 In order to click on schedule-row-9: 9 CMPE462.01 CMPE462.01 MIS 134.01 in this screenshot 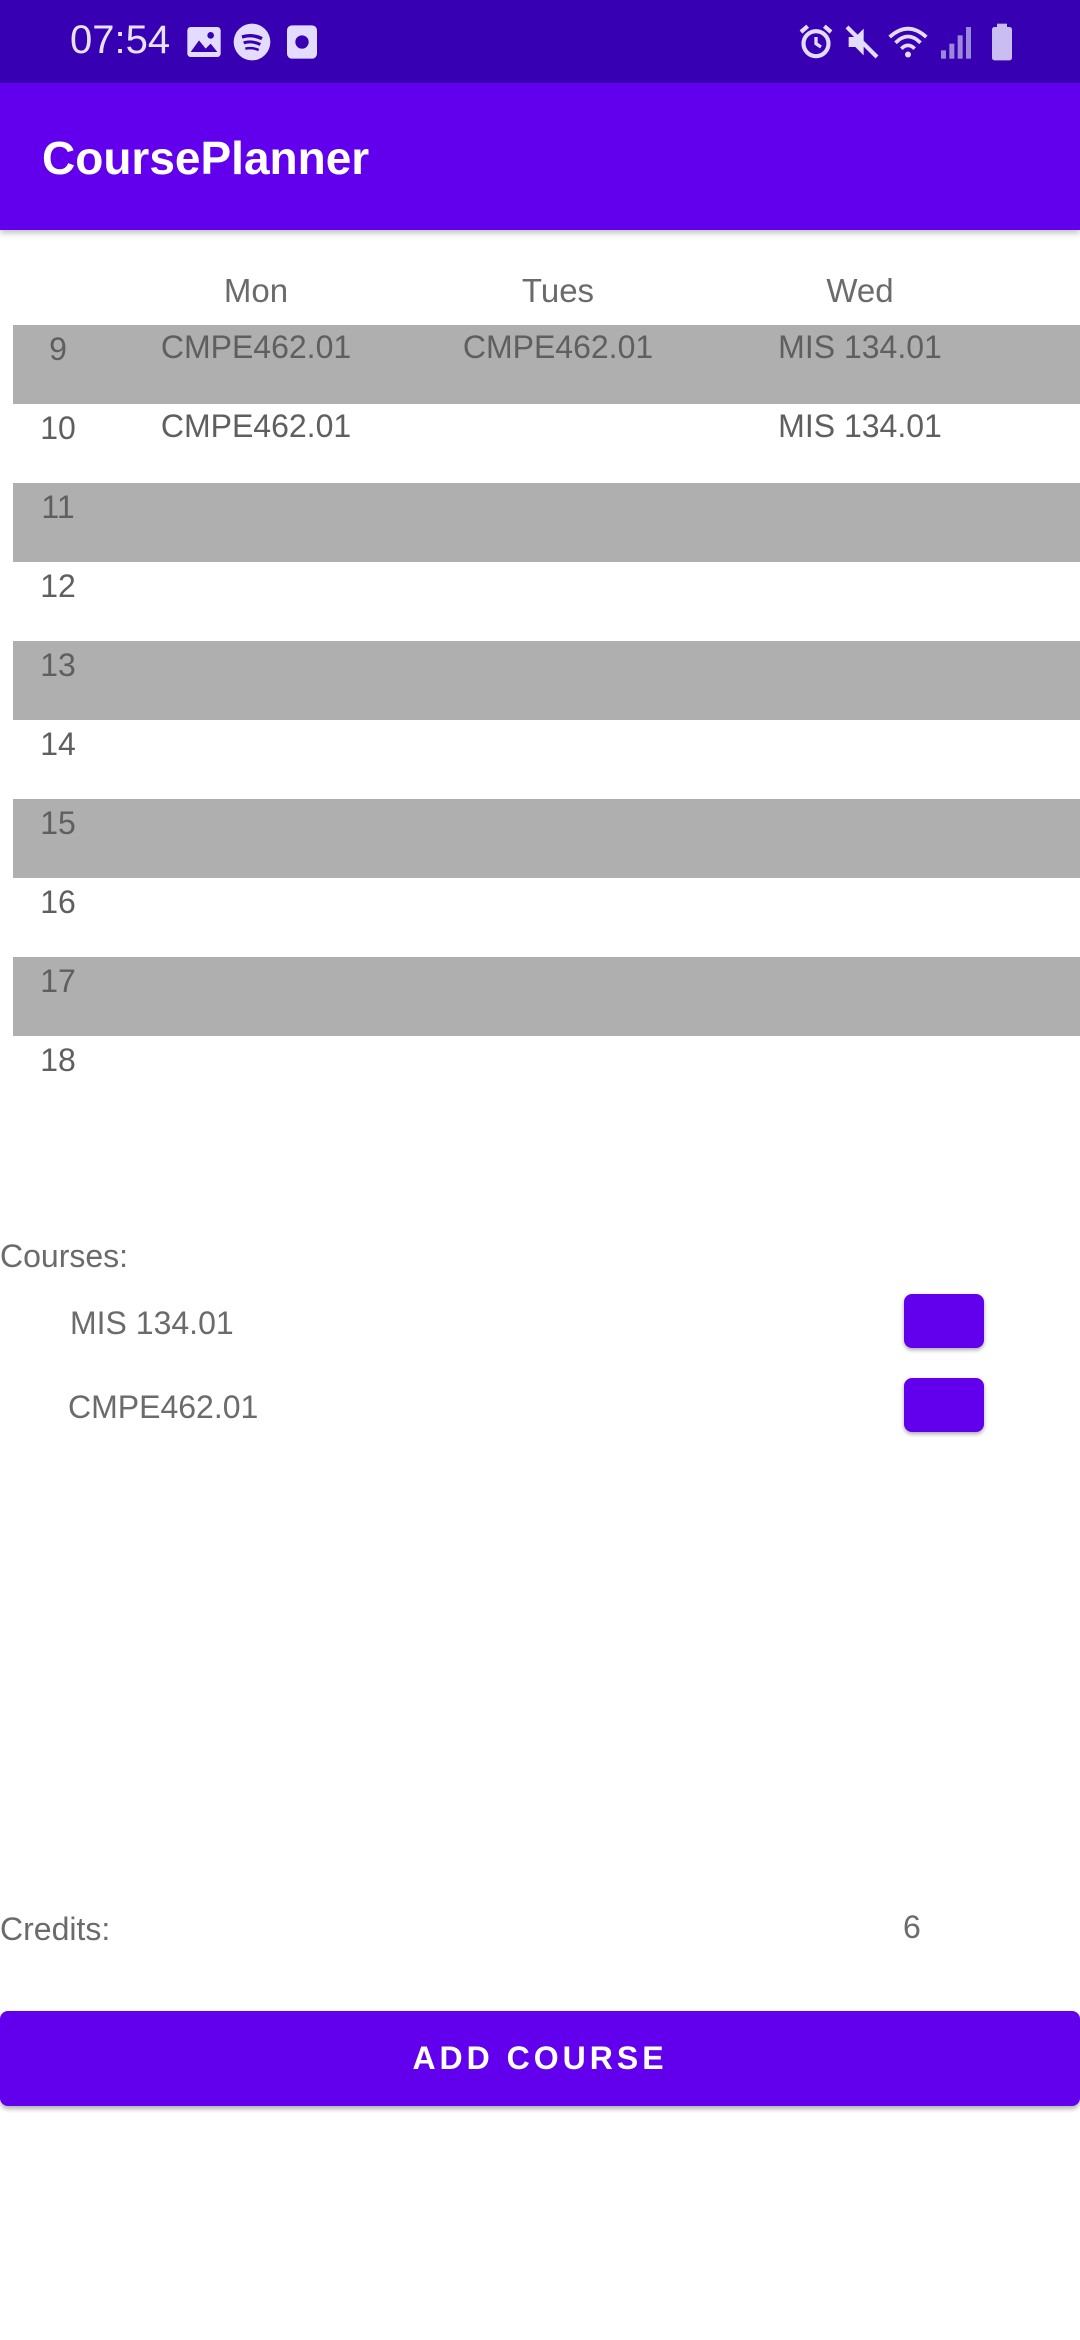, I will do `click(546, 364)`.